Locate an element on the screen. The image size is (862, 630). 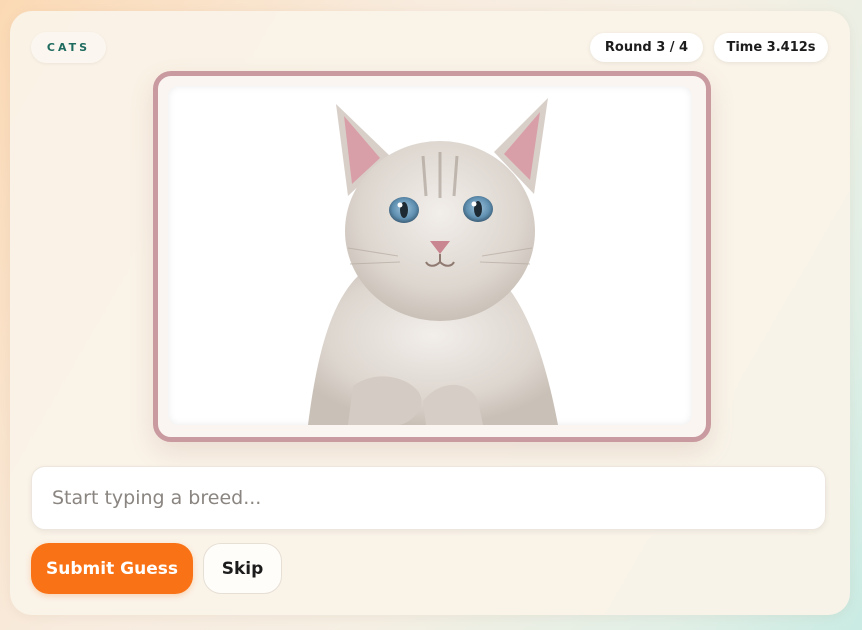
timer-indicator: Time 3.412s is located at coordinates (771, 47).